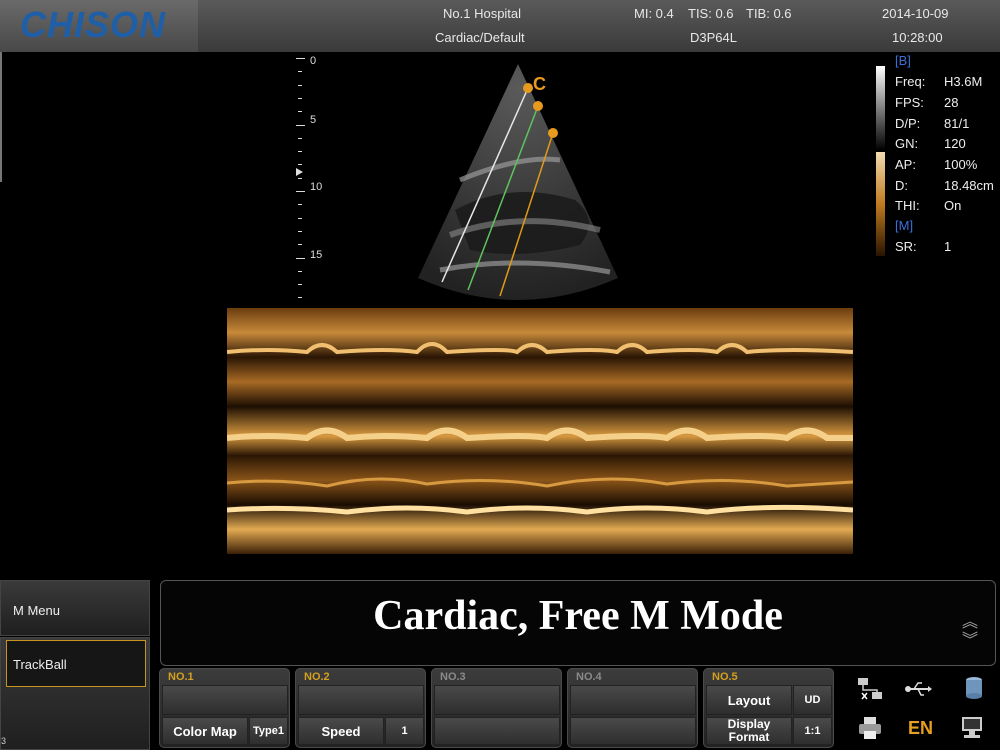 The image size is (1000, 750). I want to click on param-ap-value: 100%, so click(961, 164).